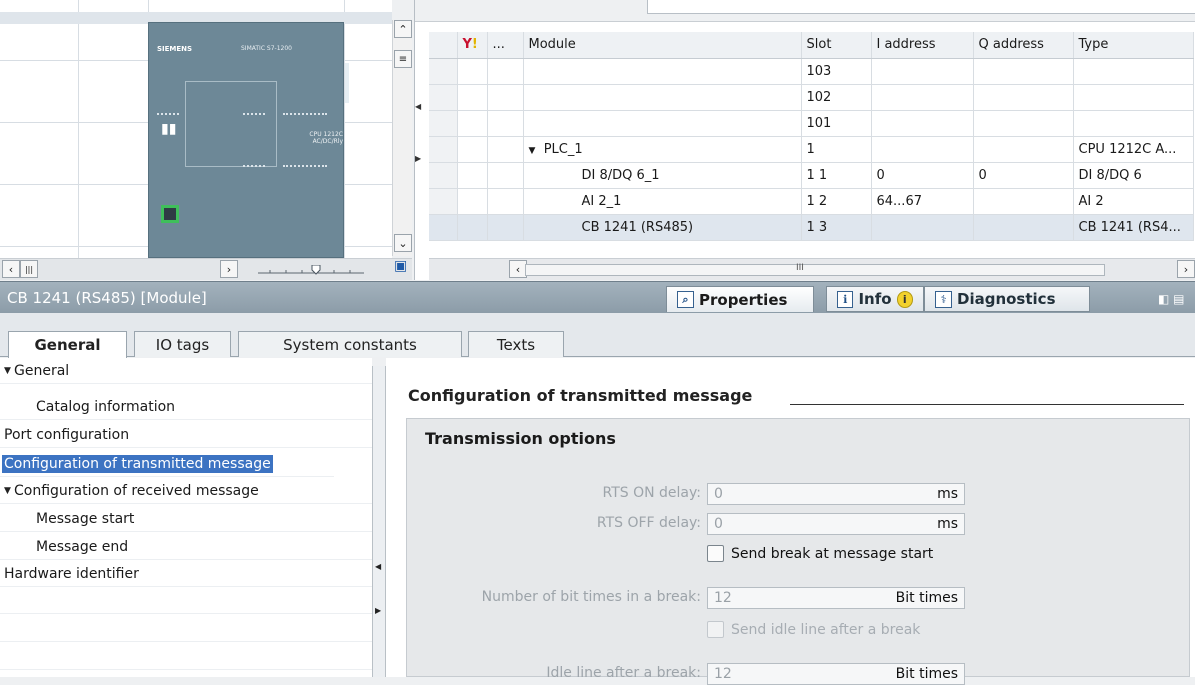  What do you see at coordinates (815, 269) in the screenshot?
I see `scroll-track: III` at bounding box center [815, 269].